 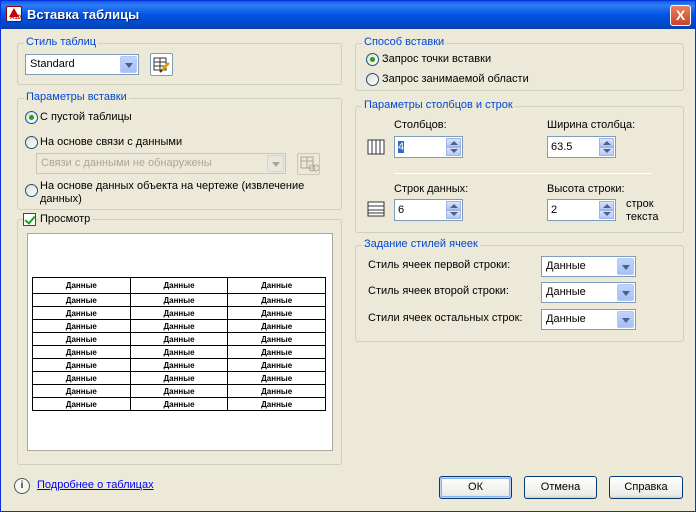 What do you see at coordinates (420, 125) in the screenshot?
I see `columns-label: Столбцов:` at bounding box center [420, 125].